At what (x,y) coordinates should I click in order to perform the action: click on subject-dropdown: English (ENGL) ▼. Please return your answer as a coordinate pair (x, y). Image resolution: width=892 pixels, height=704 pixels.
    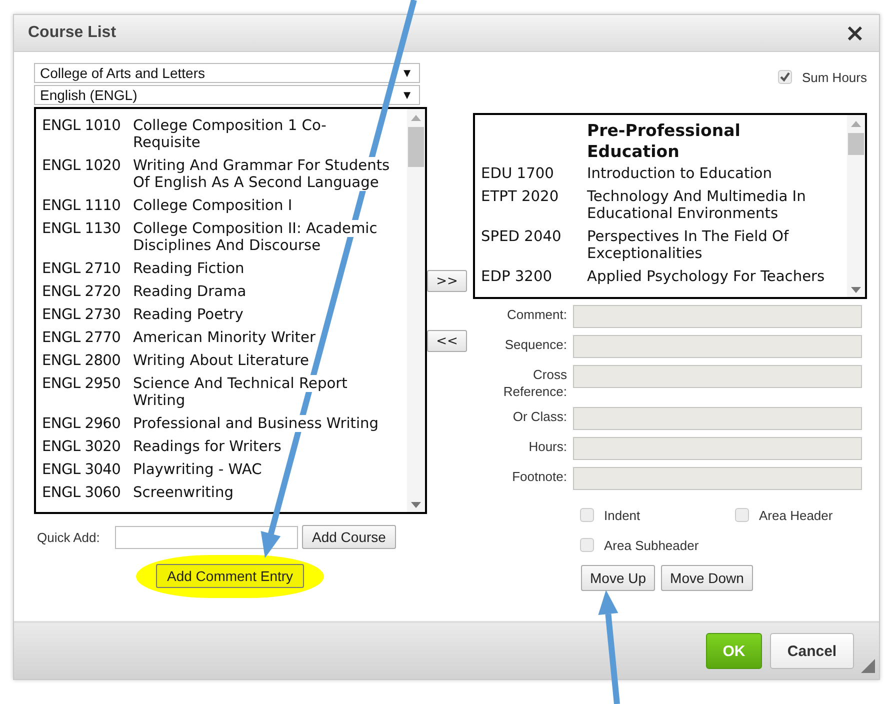
    Looking at the image, I should click on (227, 95).